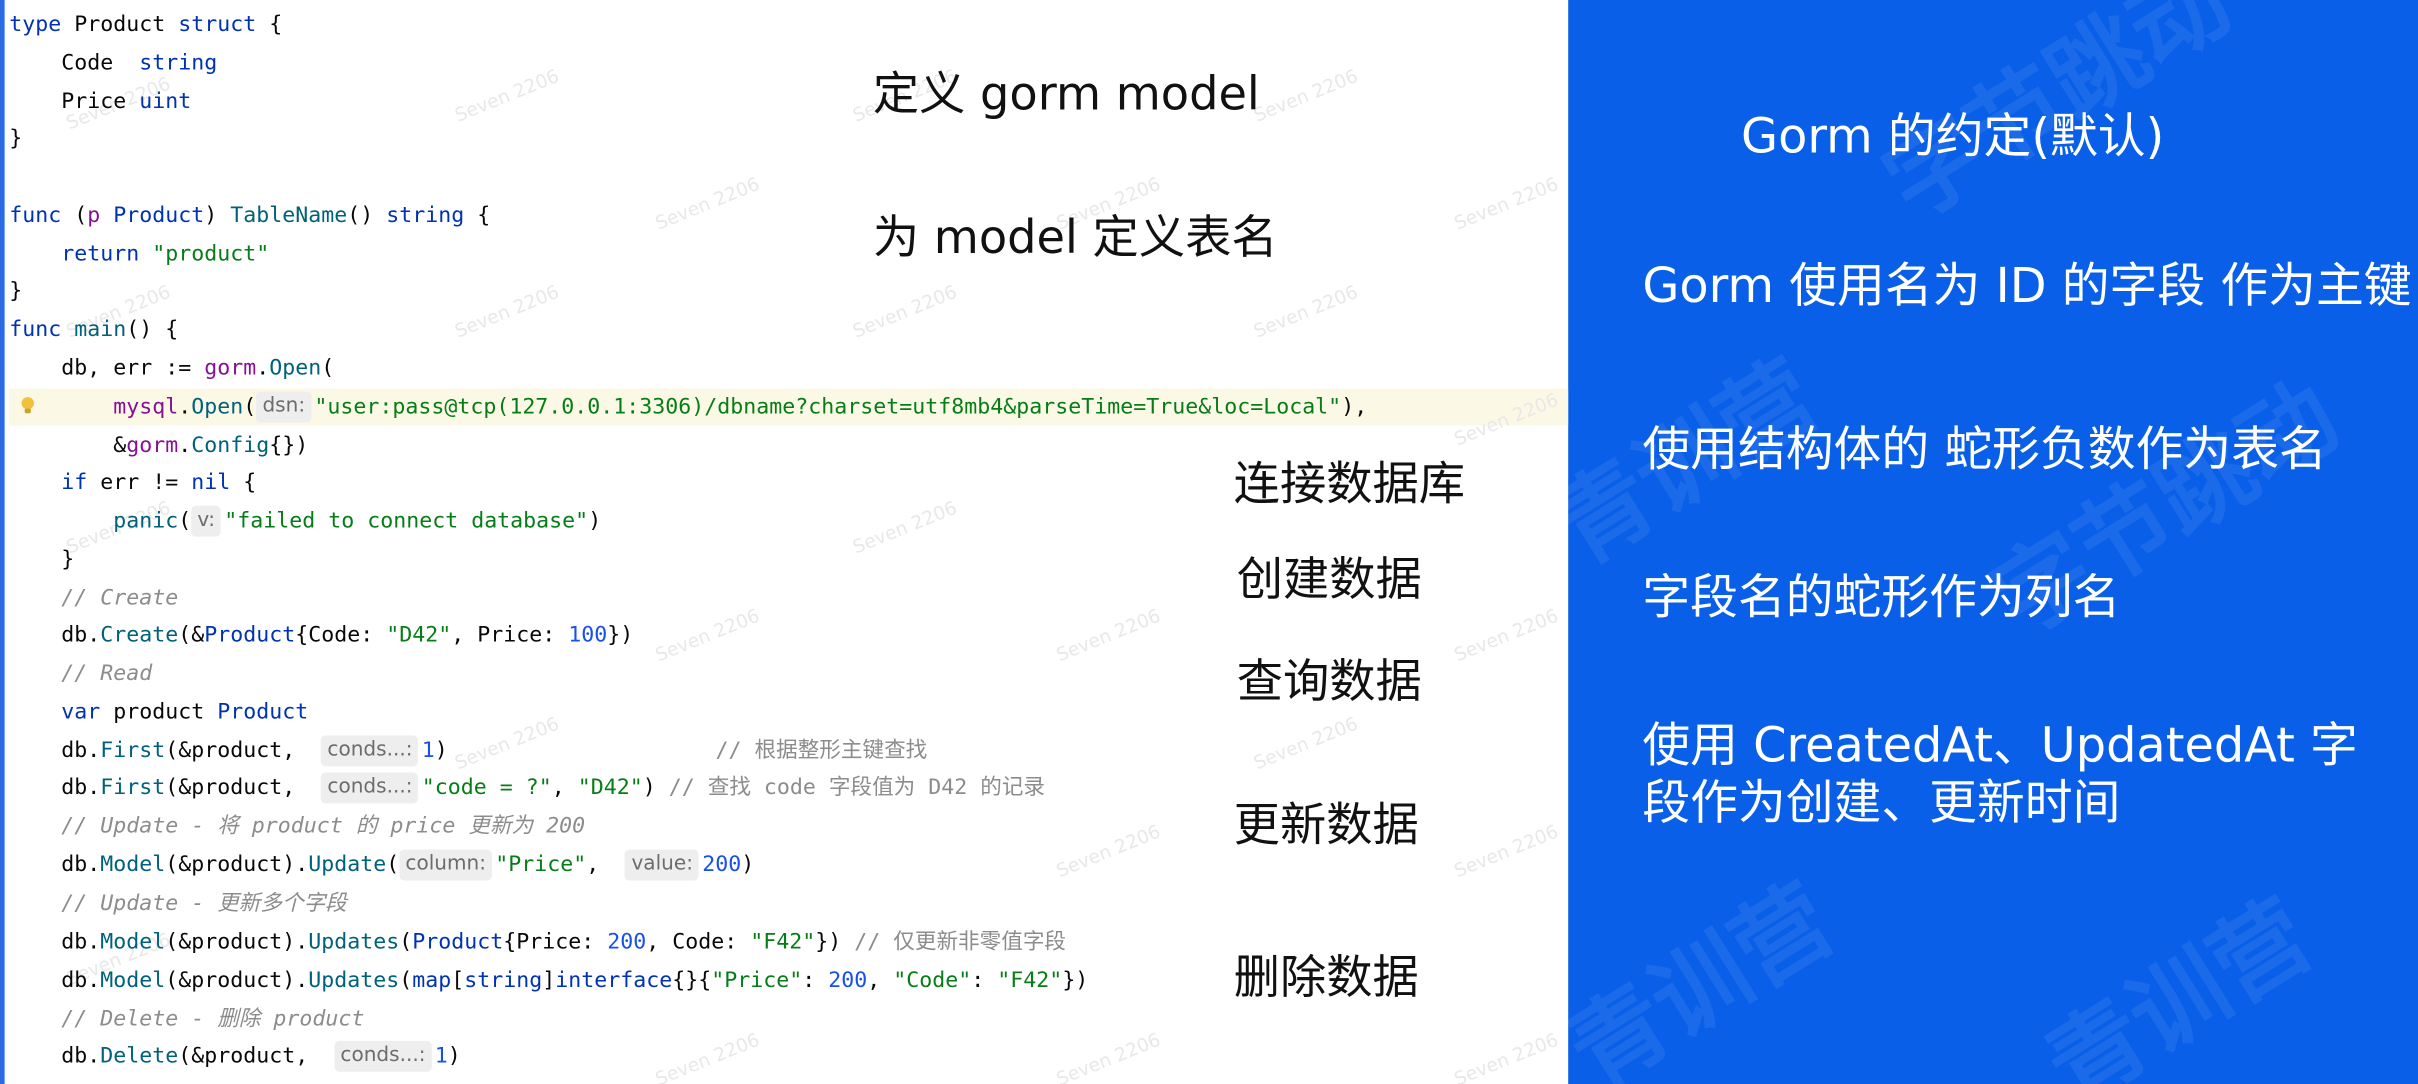 The width and height of the screenshot is (2418, 1084). What do you see at coordinates (80, 673) in the screenshot?
I see `code-line: // Read` at bounding box center [80, 673].